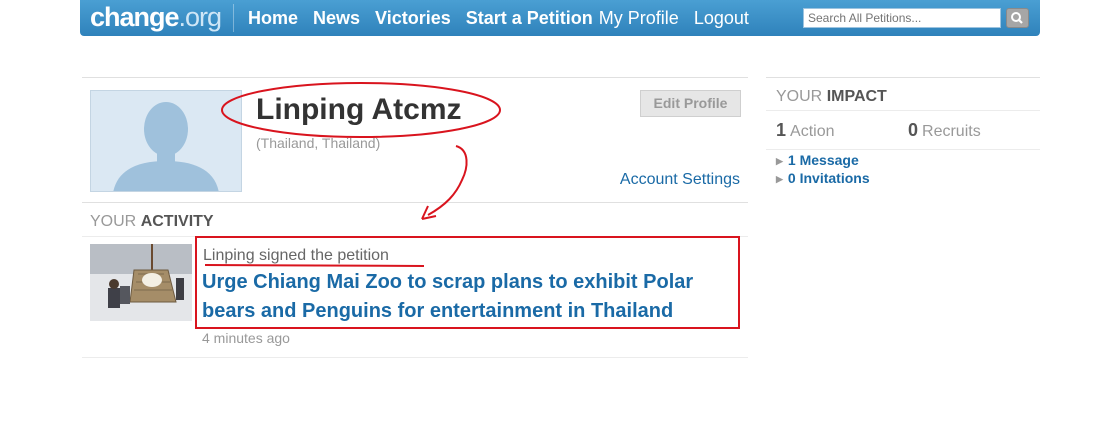 Image resolution: width=1120 pixels, height=427 pixels. I want to click on impact-section-title: YOUR IMPACT, so click(831, 96).